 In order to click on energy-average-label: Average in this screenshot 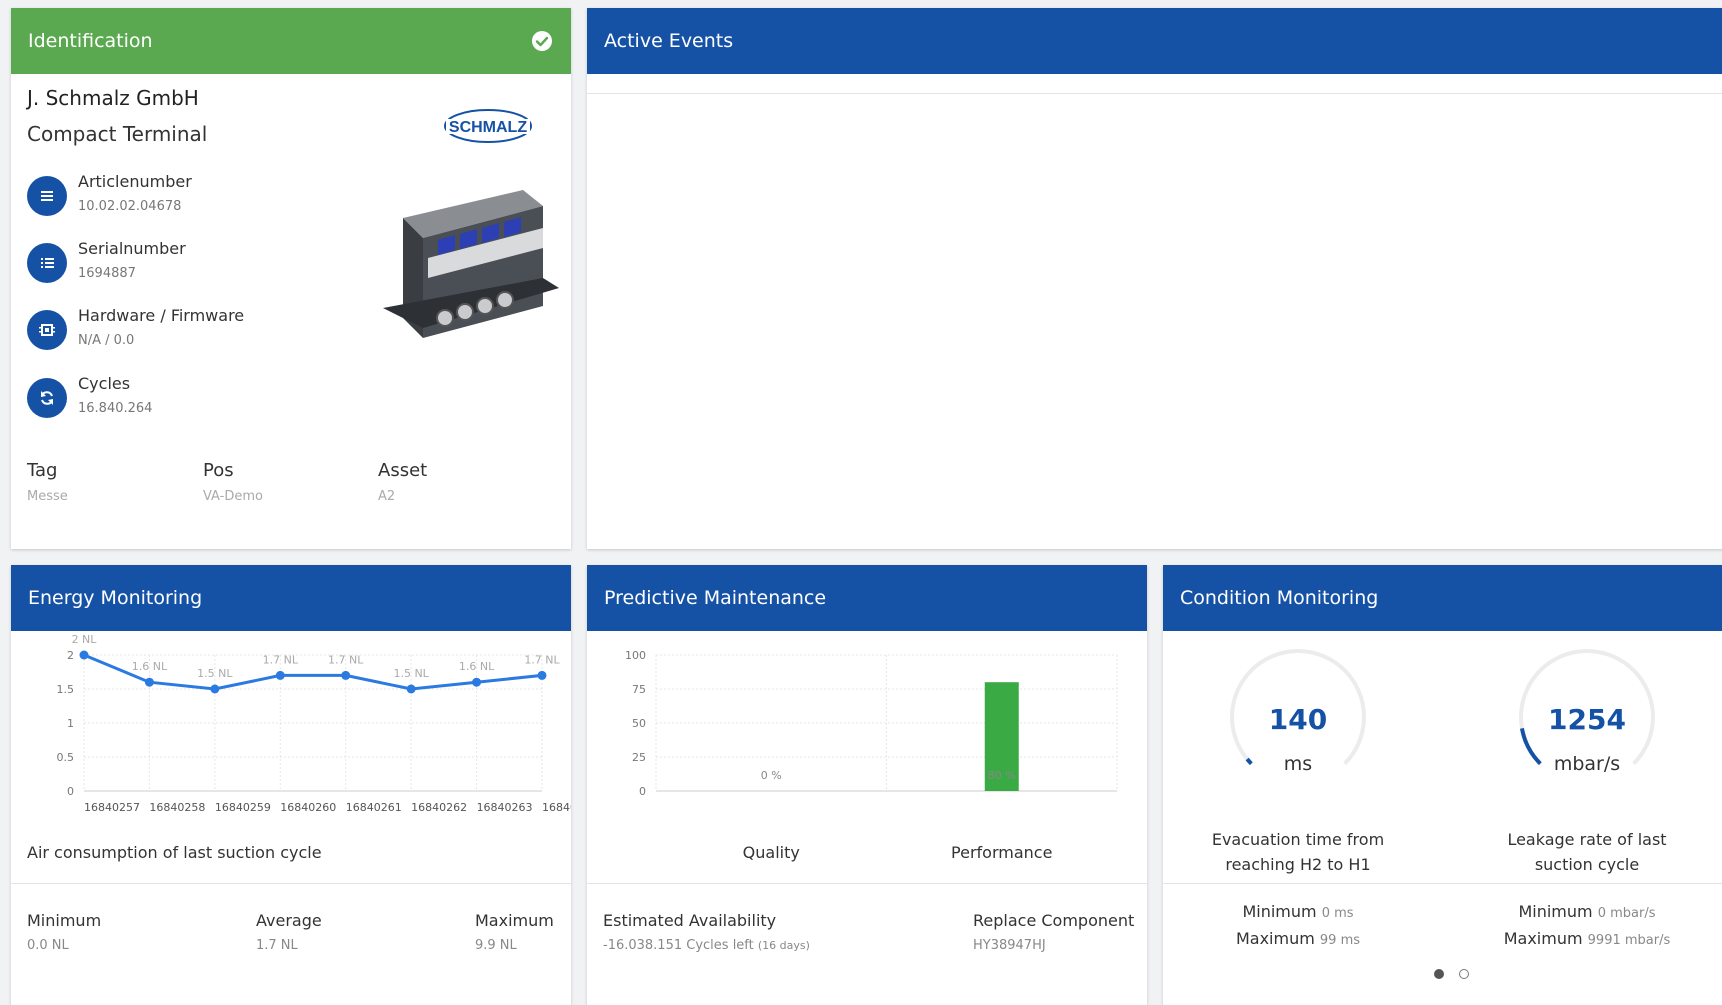, I will do `click(289, 920)`.